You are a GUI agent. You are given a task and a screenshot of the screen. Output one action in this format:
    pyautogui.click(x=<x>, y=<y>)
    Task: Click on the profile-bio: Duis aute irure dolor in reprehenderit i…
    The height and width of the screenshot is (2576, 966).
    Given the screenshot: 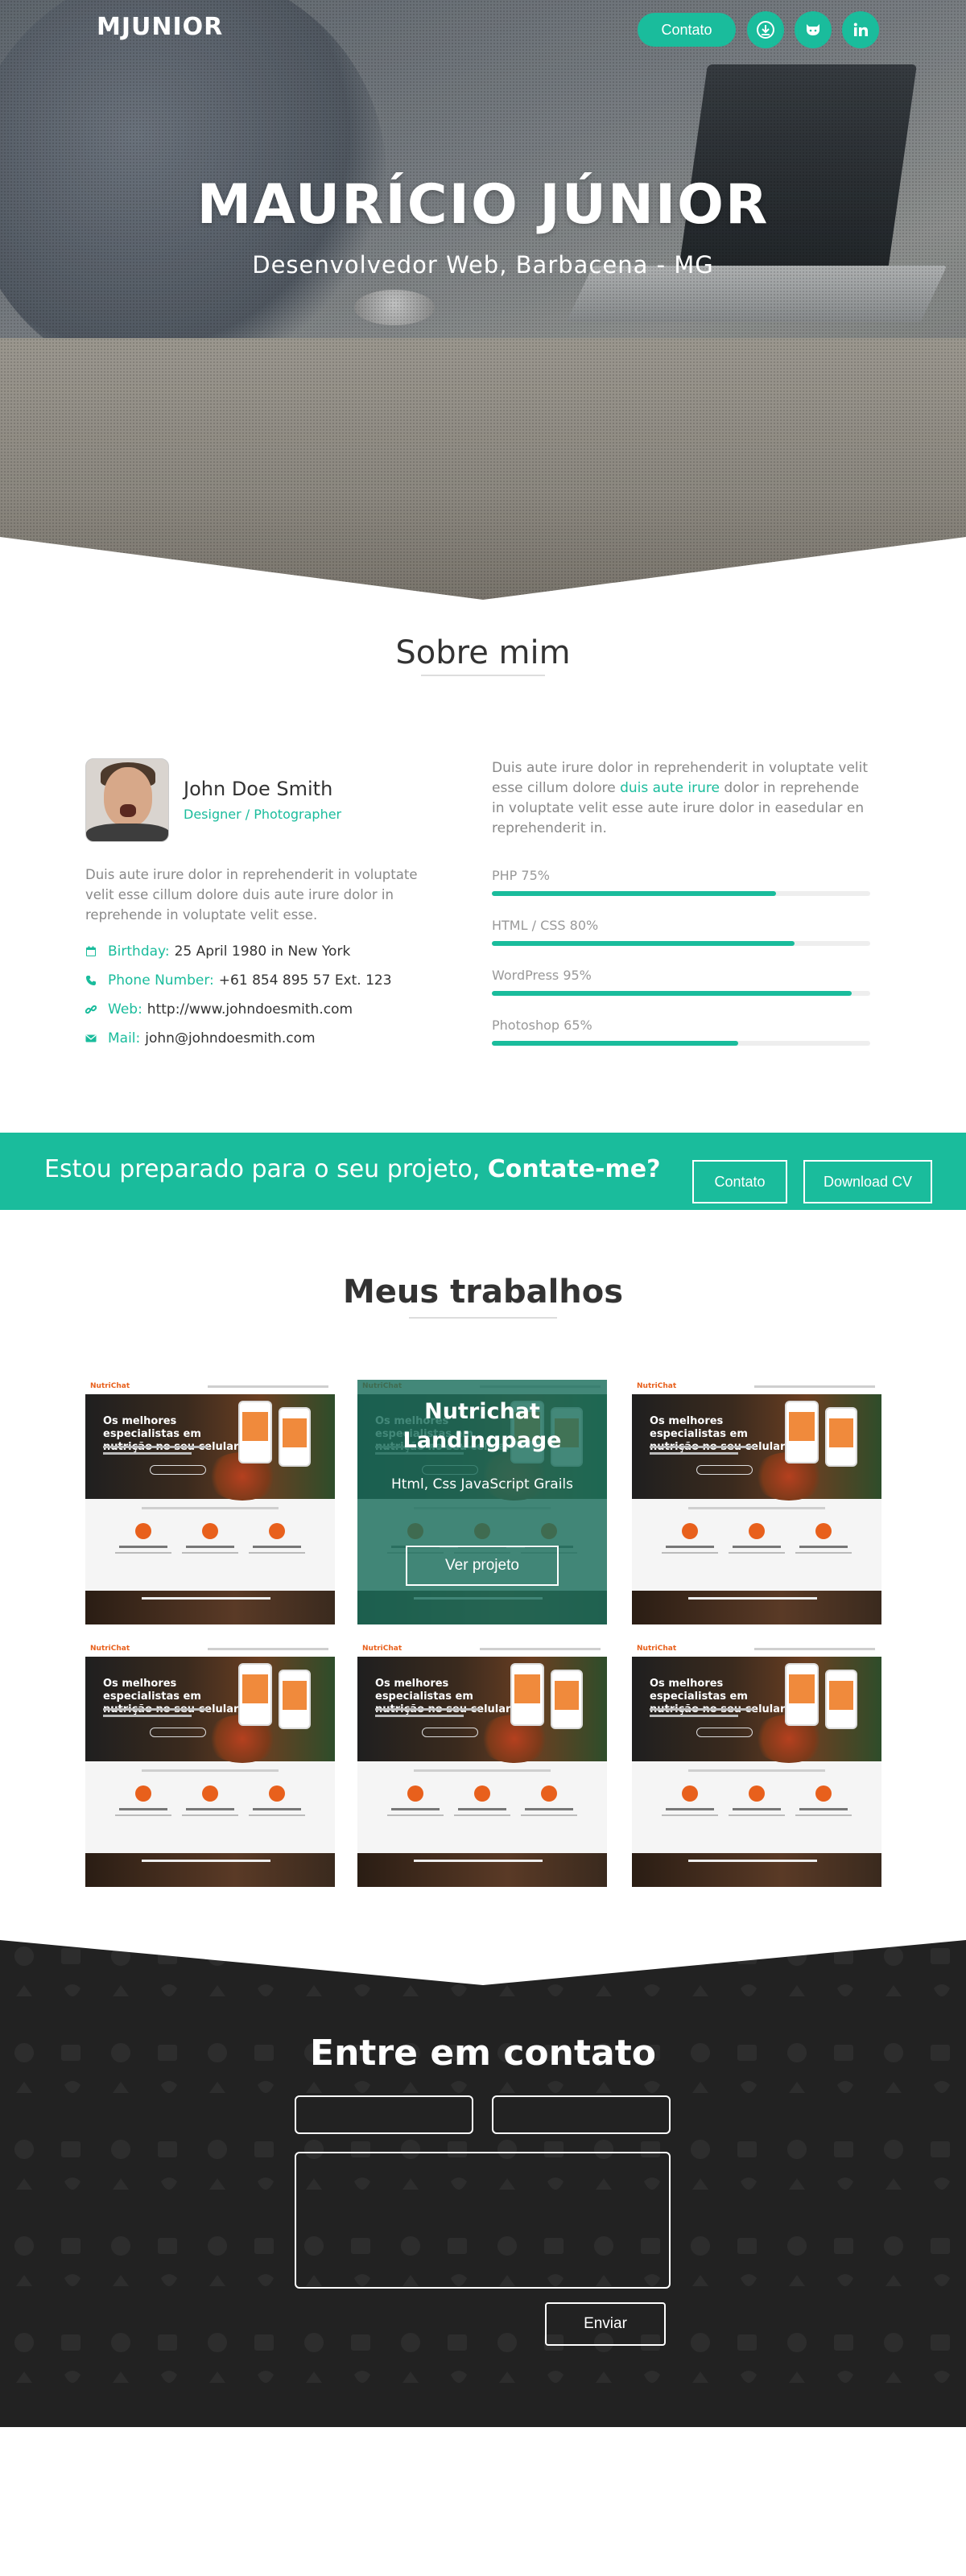 What is the action you would take?
    pyautogui.click(x=252, y=895)
    